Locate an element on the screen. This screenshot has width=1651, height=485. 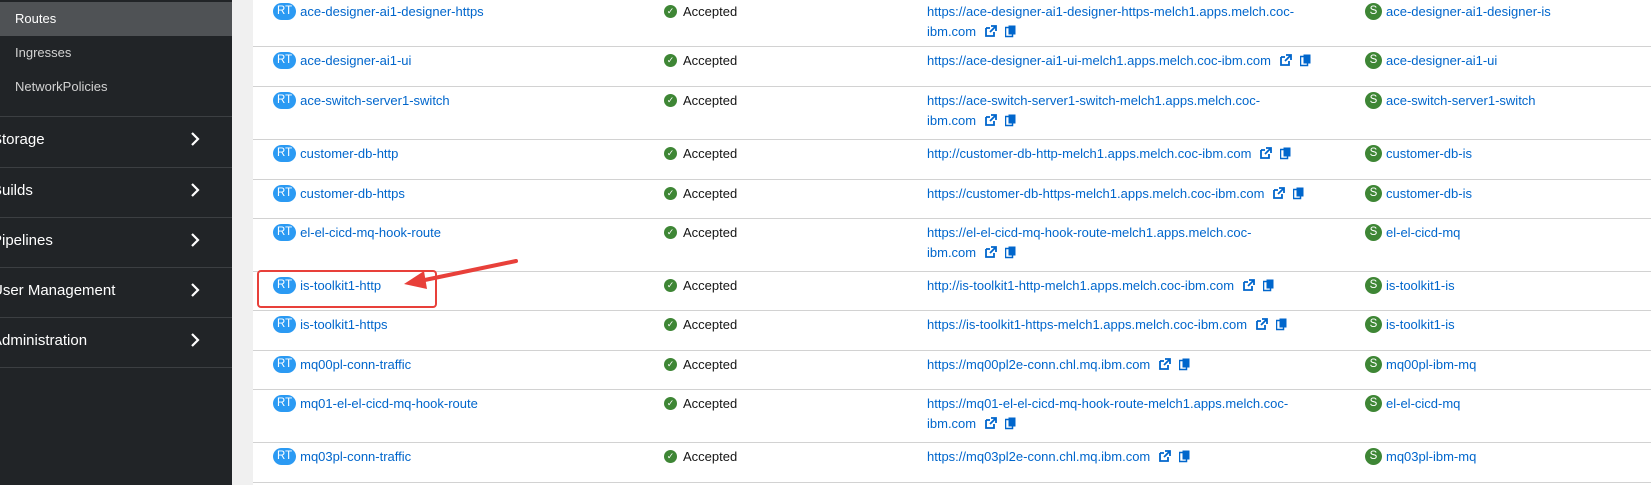
route-name-link: ace-designer-ai1-ui is located at coordinates (355, 60).